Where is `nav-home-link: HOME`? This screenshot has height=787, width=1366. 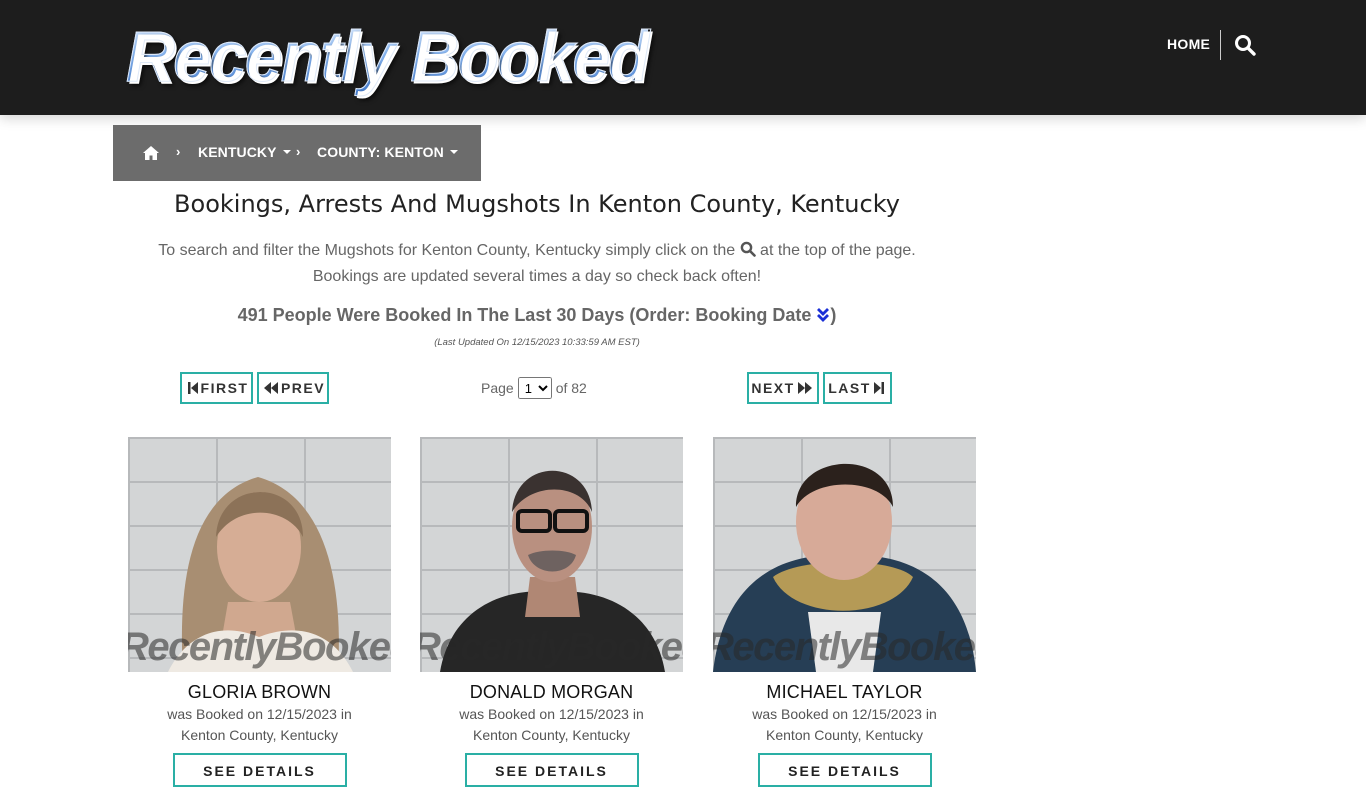 nav-home-link: HOME is located at coordinates (1188, 44).